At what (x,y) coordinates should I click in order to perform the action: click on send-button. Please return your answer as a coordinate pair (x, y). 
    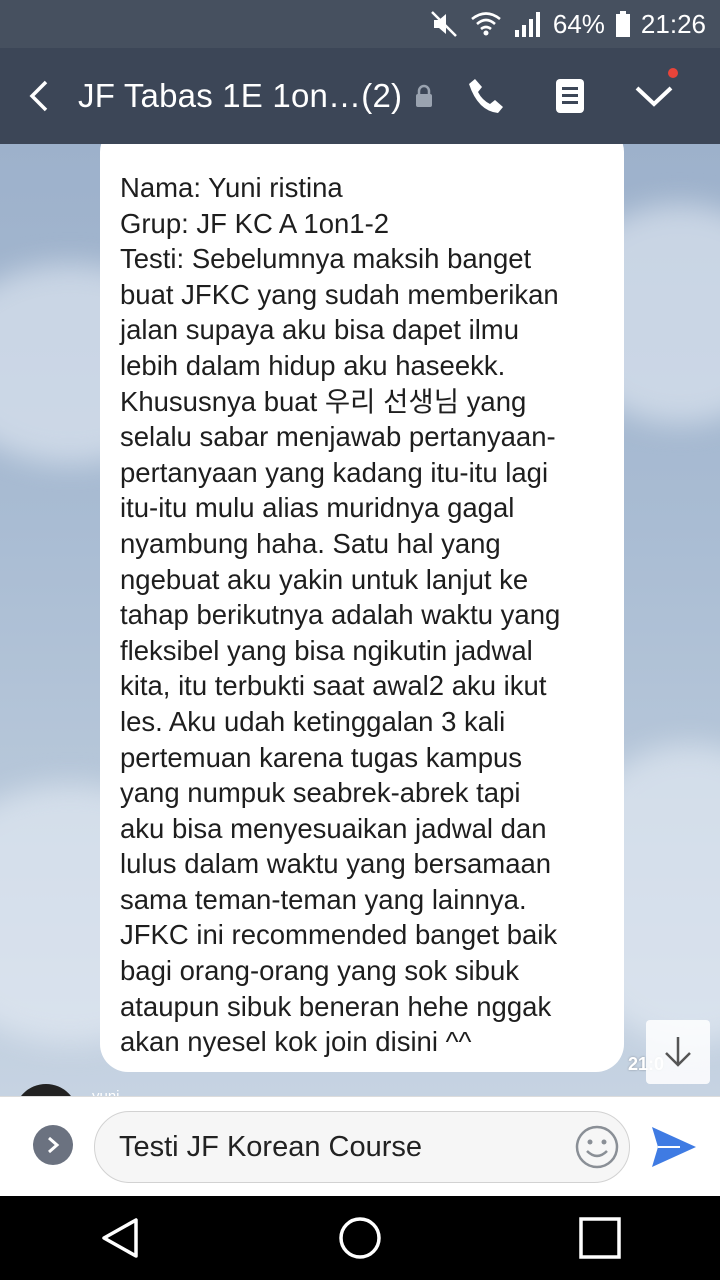
    Looking at the image, I should click on (674, 1147).